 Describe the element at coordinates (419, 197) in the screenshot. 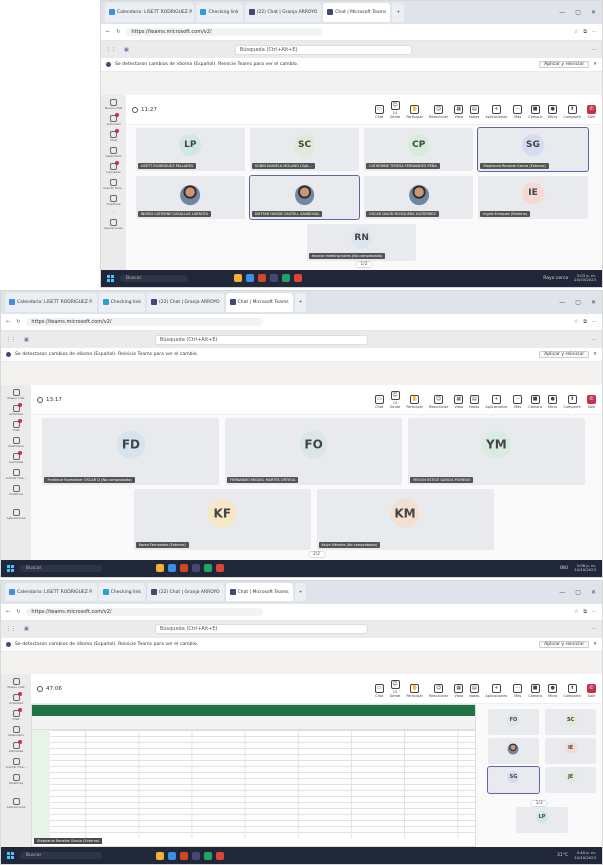

I see `participant-tile: OSCAR DAVID MOSQUERA GUTIERREZ` at that location.